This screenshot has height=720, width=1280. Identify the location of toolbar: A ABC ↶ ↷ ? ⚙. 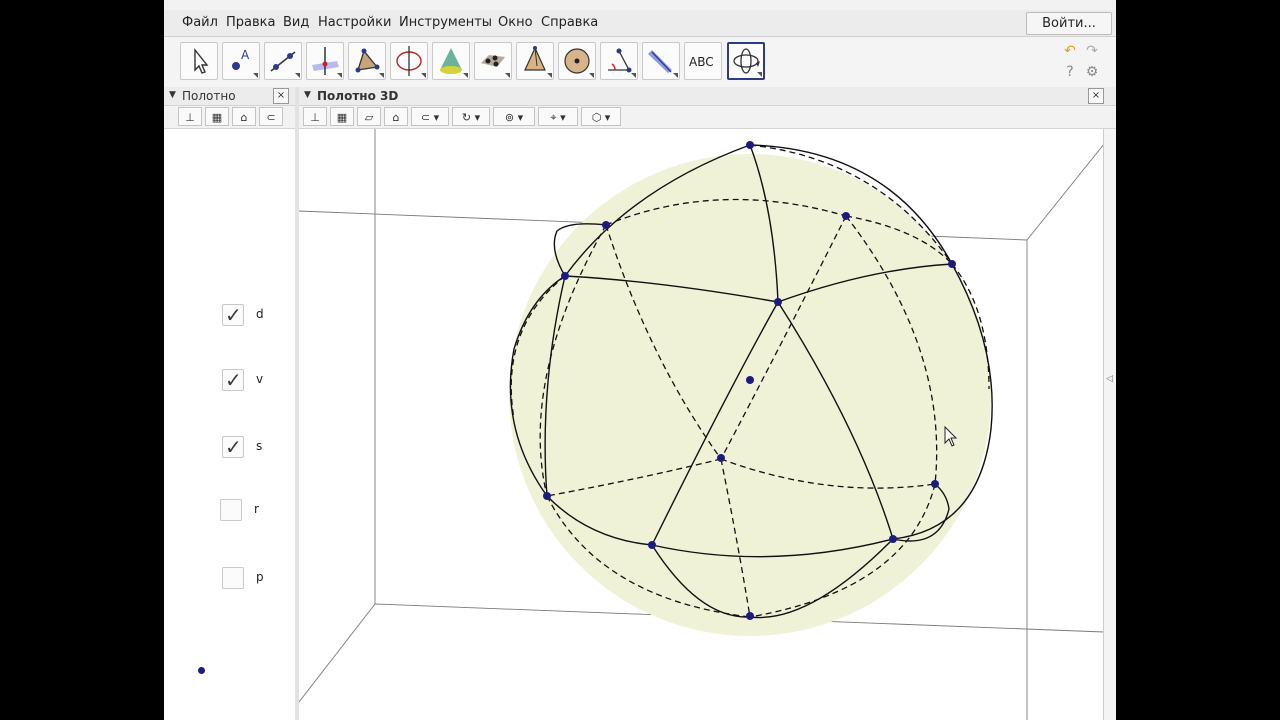
(640, 62).